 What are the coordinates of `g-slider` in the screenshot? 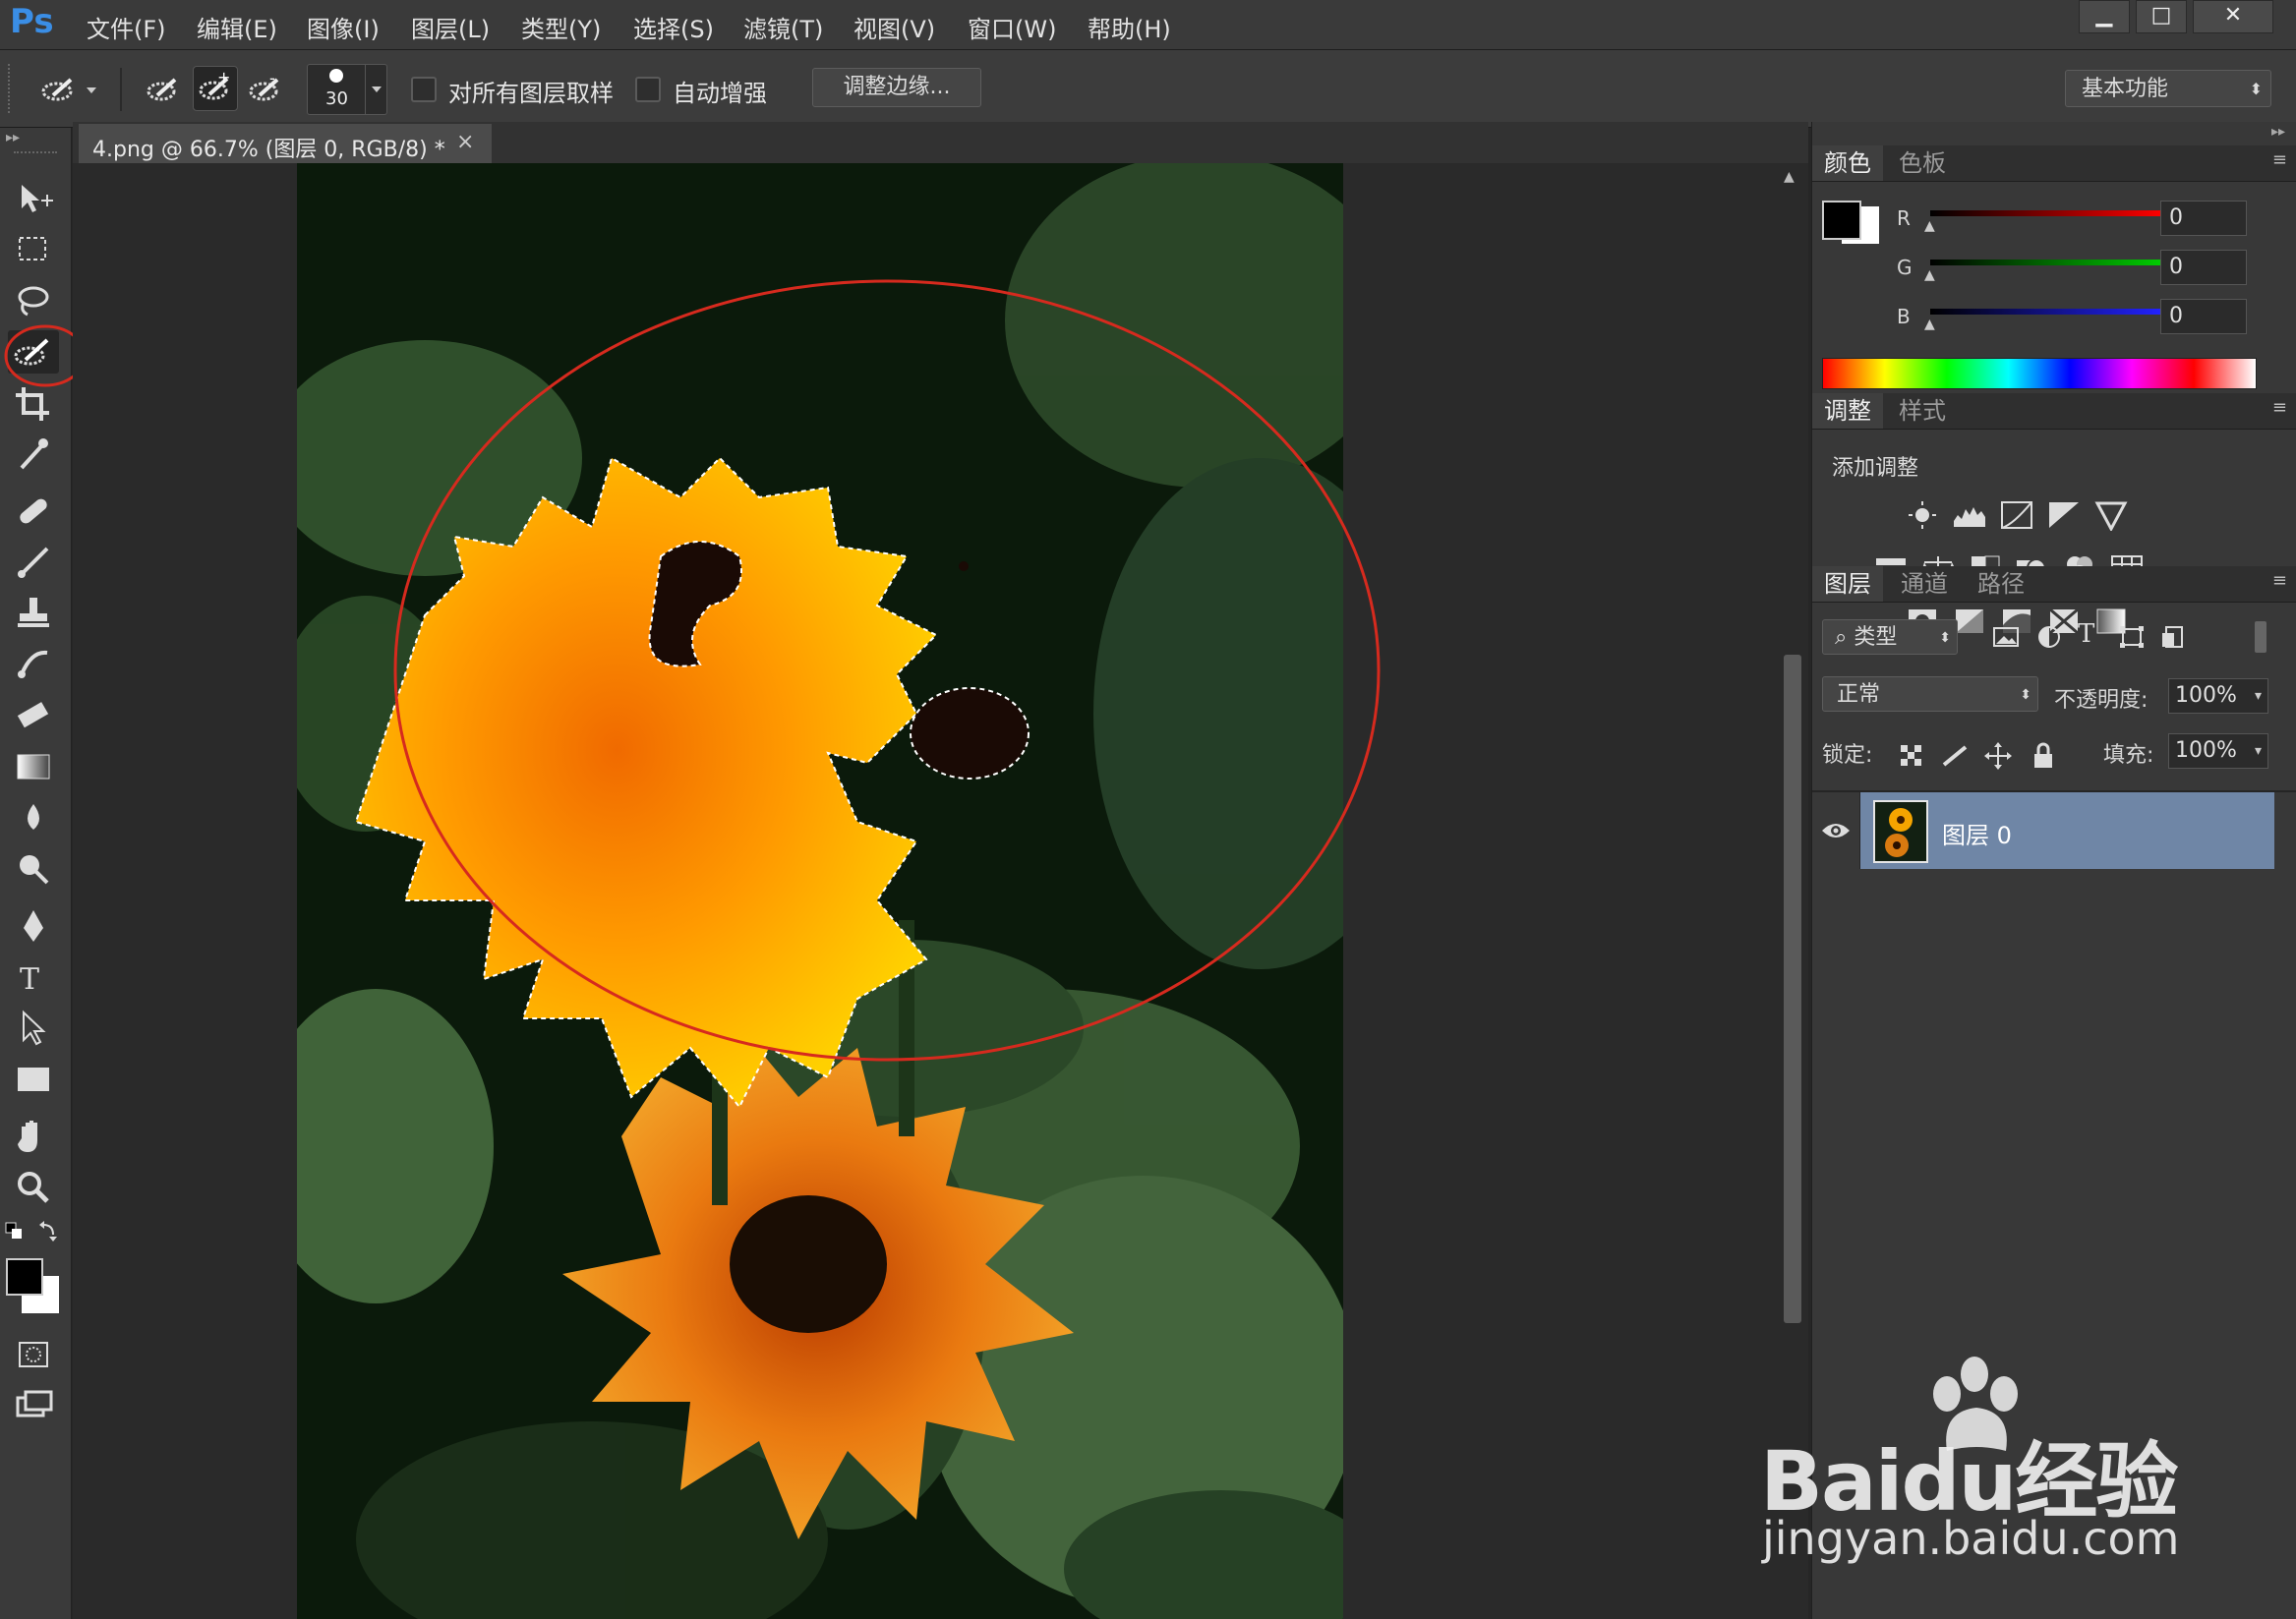 It's located at (2046, 262).